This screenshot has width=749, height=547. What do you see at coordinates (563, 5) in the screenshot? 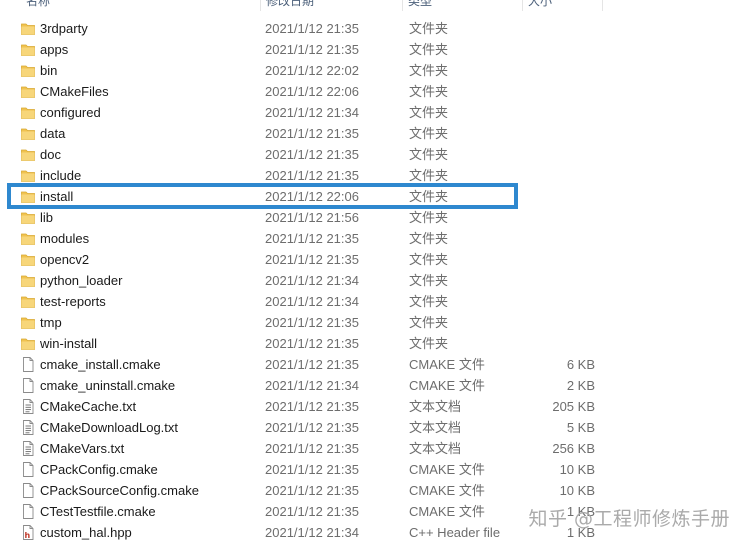
I see `column-header-size: 大小` at bounding box center [563, 5].